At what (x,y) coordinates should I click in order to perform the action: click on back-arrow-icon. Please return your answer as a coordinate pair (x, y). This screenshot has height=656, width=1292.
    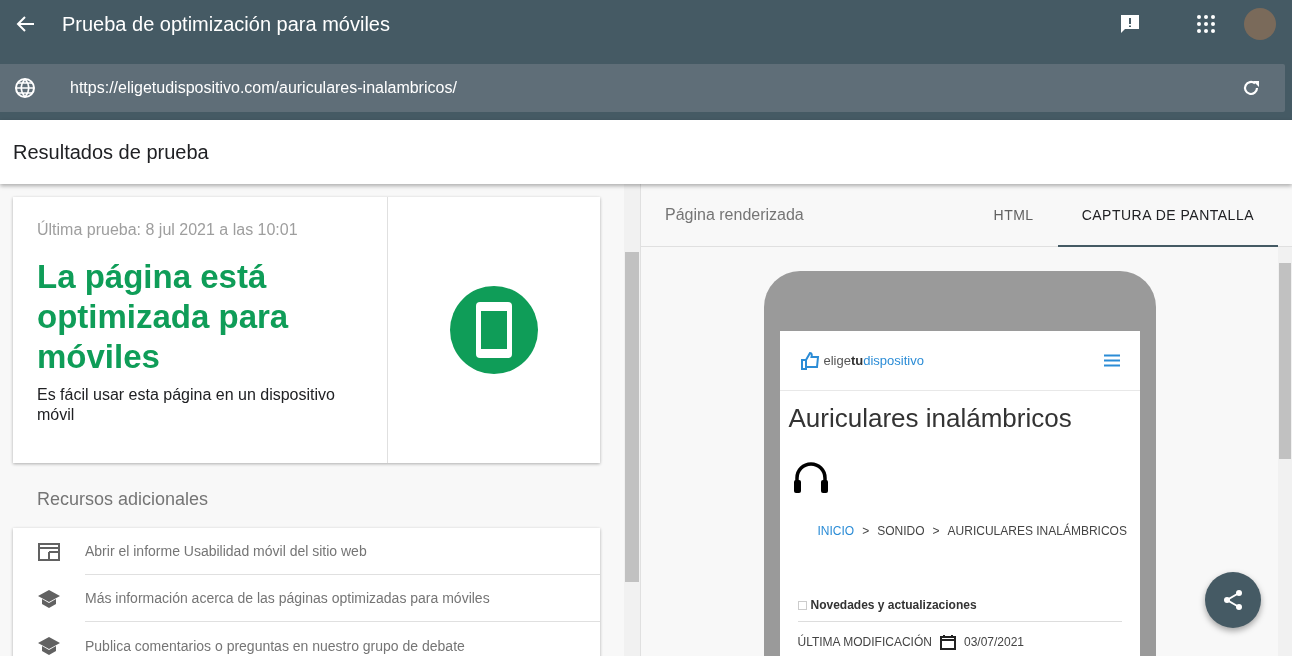
    Looking at the image, I should click on (26, 24).